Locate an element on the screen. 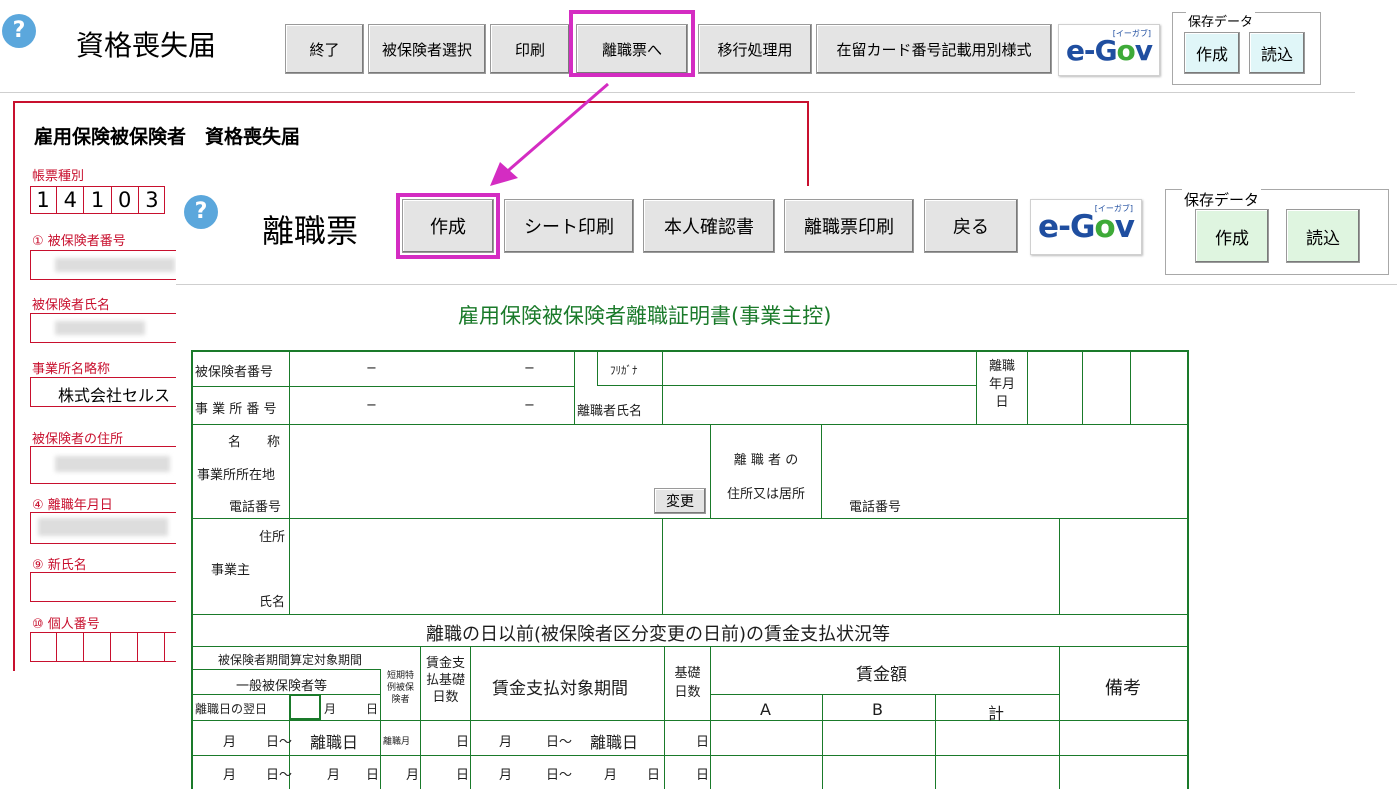 The image size is (1397, 789). digit: 0 is located at coordinates (124, 200).